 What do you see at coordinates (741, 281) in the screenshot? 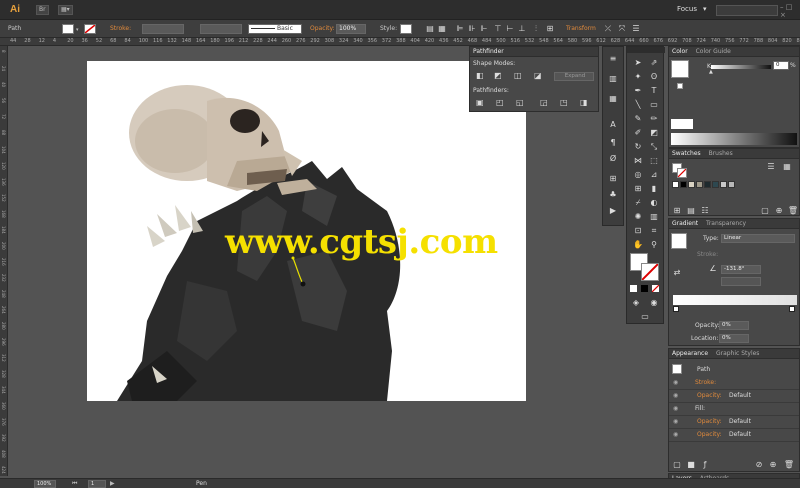
I see `aspect-ratio-field` at bounding box center [741, 281].